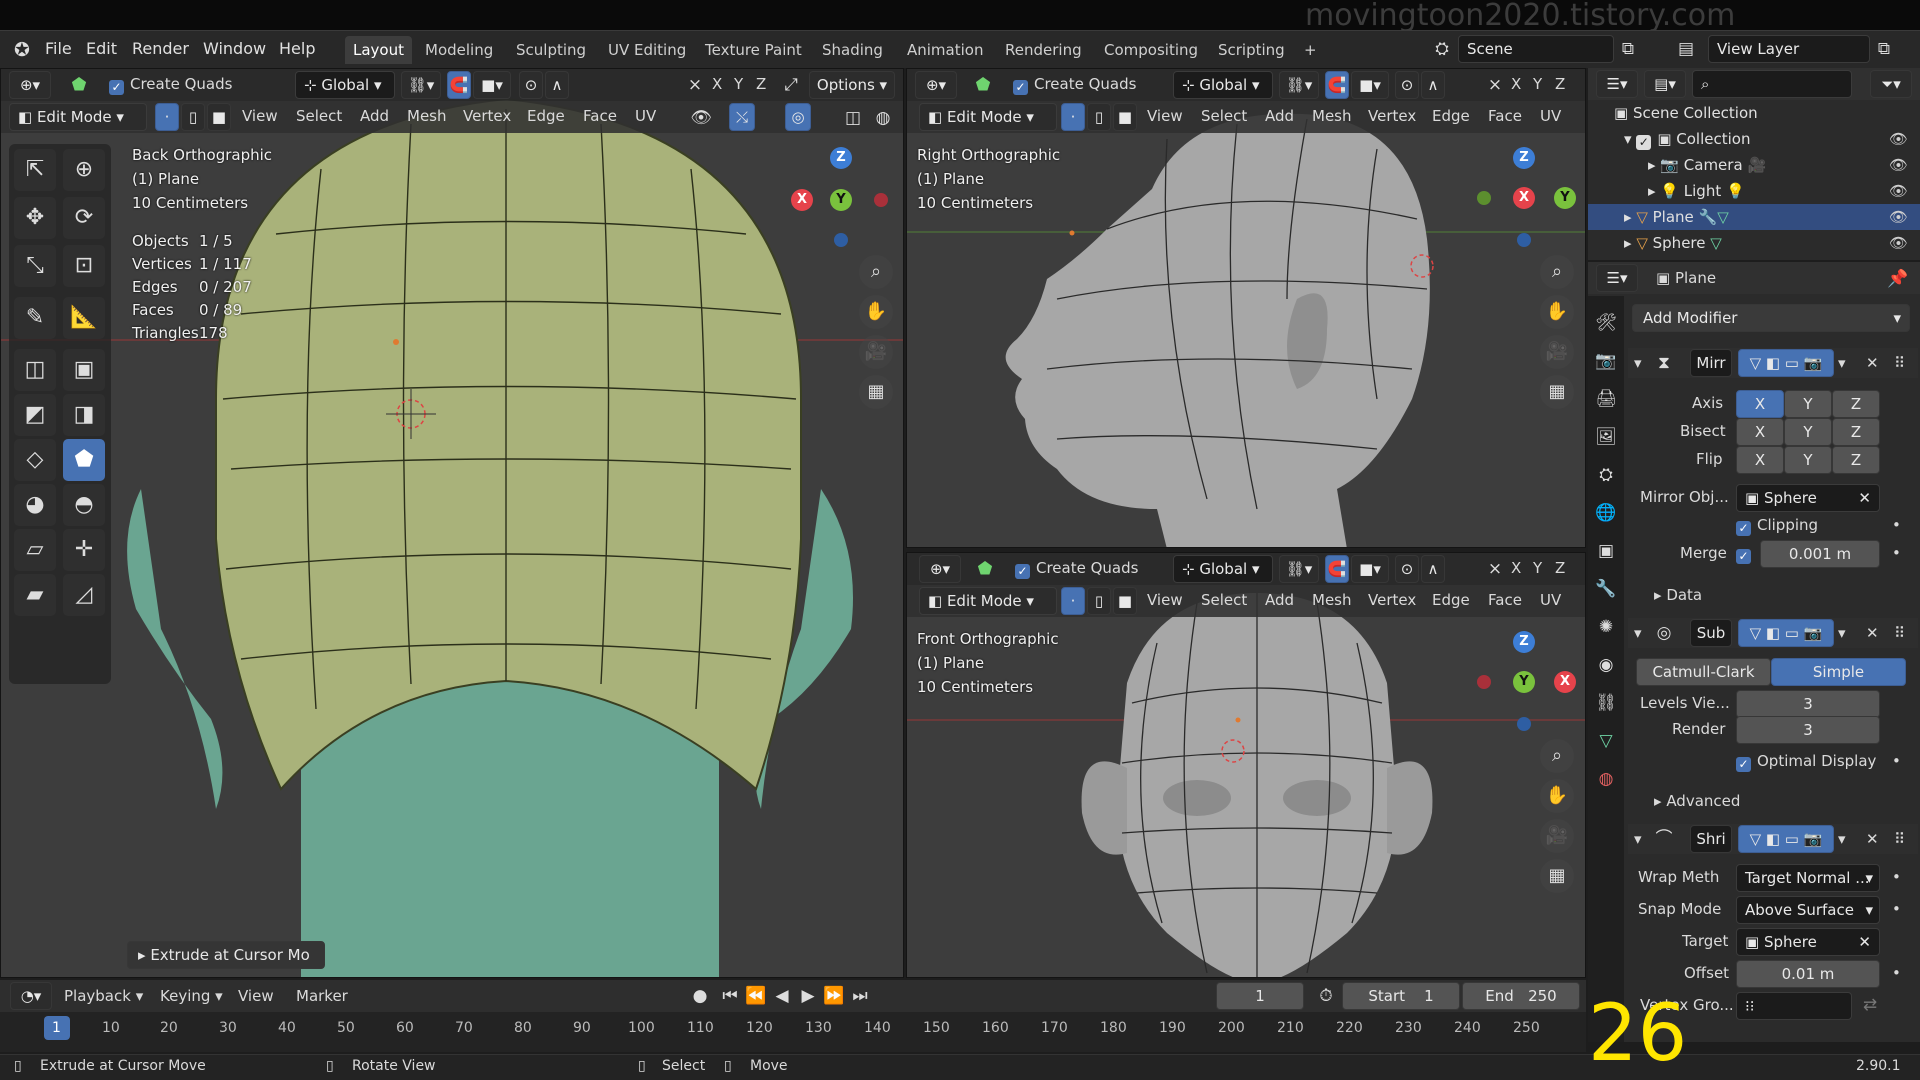 This screenshot has width=1920, height=1080. What do you see at coordinates (940, 569) in the screenshot?
I see `front-editor-type-button: ⊕▾` at bounding box center [940, 569].